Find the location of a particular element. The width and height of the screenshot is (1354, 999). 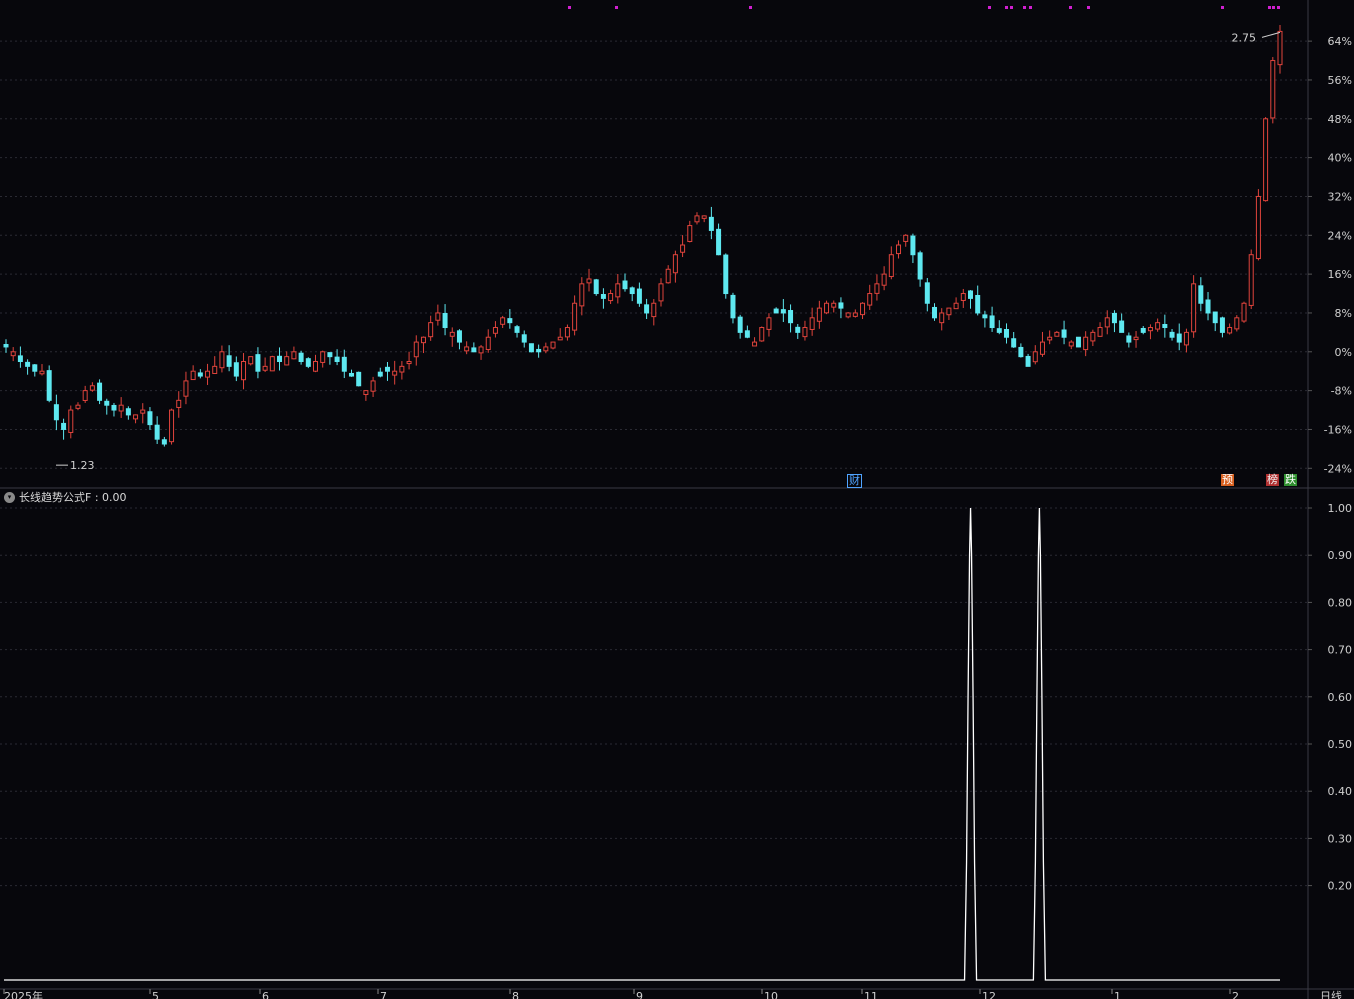

forecast-badge: 预 is located at coordinates (1227, 480).